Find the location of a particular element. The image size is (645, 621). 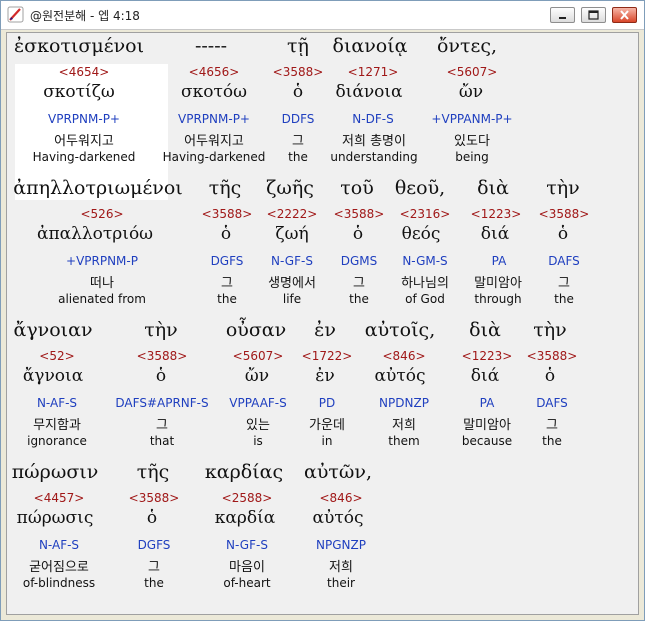

greek-word: ὄντες, is located at coordinates (467, 46).